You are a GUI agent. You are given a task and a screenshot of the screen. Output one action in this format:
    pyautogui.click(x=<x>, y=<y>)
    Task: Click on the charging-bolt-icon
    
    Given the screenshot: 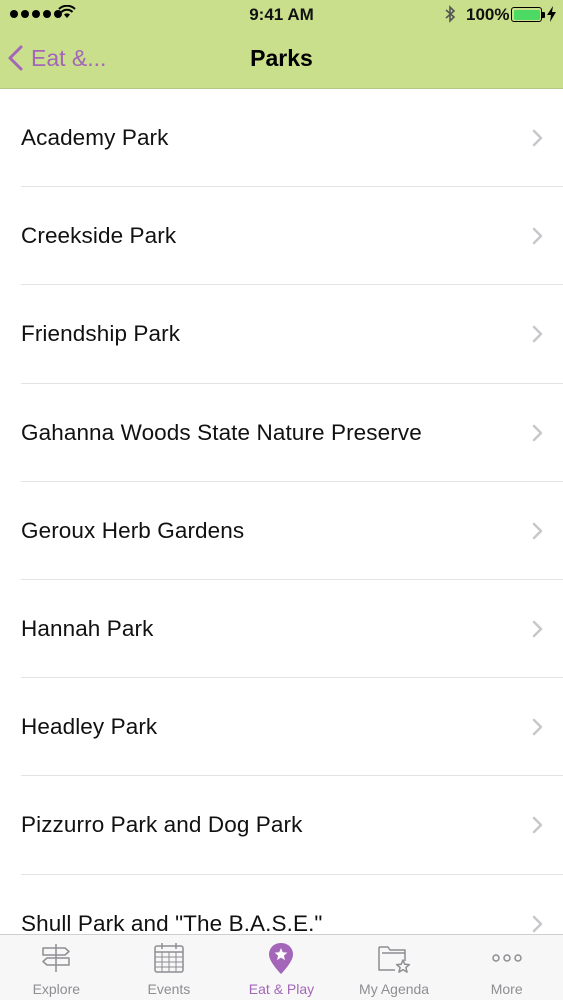 What is the action you would take?
    pyautogui.click(x=551, y=14)
    